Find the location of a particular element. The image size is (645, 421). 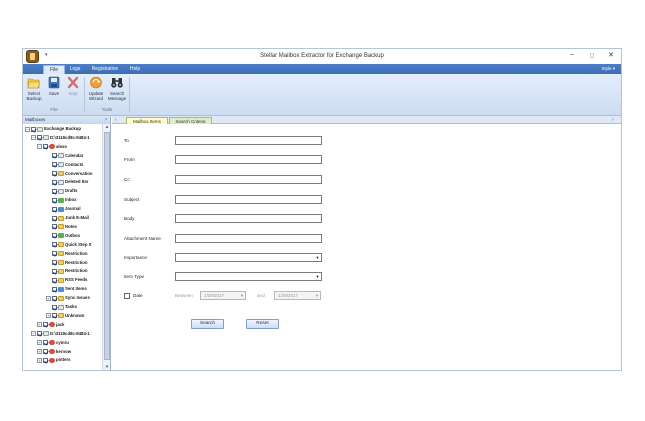

scroll-down-icon: ▾ is located at coordinates (107, 367).